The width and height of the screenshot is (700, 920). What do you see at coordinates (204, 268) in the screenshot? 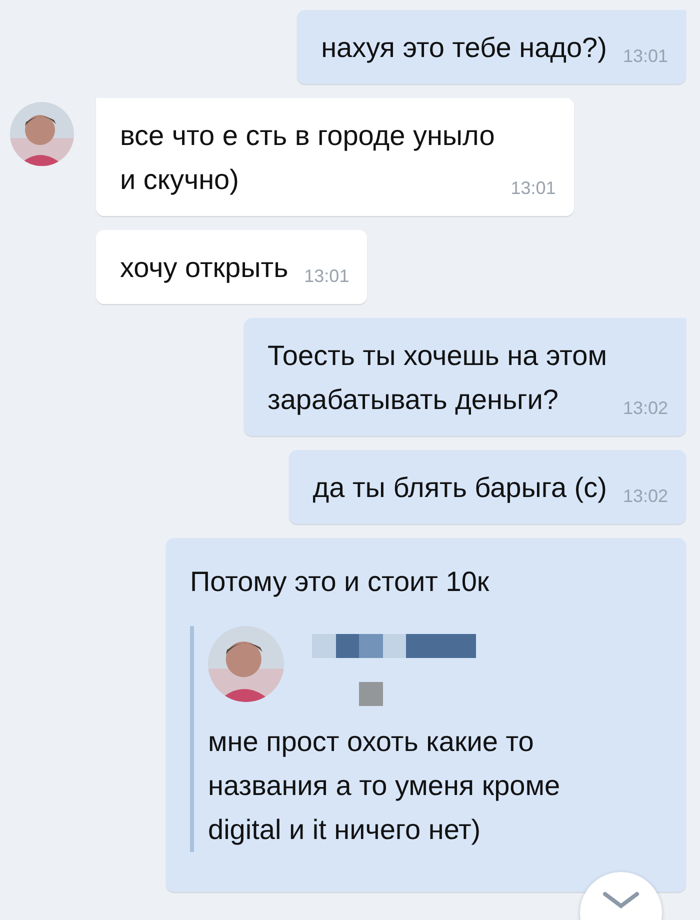
I see `message-text: хочу открыть` at bounding box center [204, 268].